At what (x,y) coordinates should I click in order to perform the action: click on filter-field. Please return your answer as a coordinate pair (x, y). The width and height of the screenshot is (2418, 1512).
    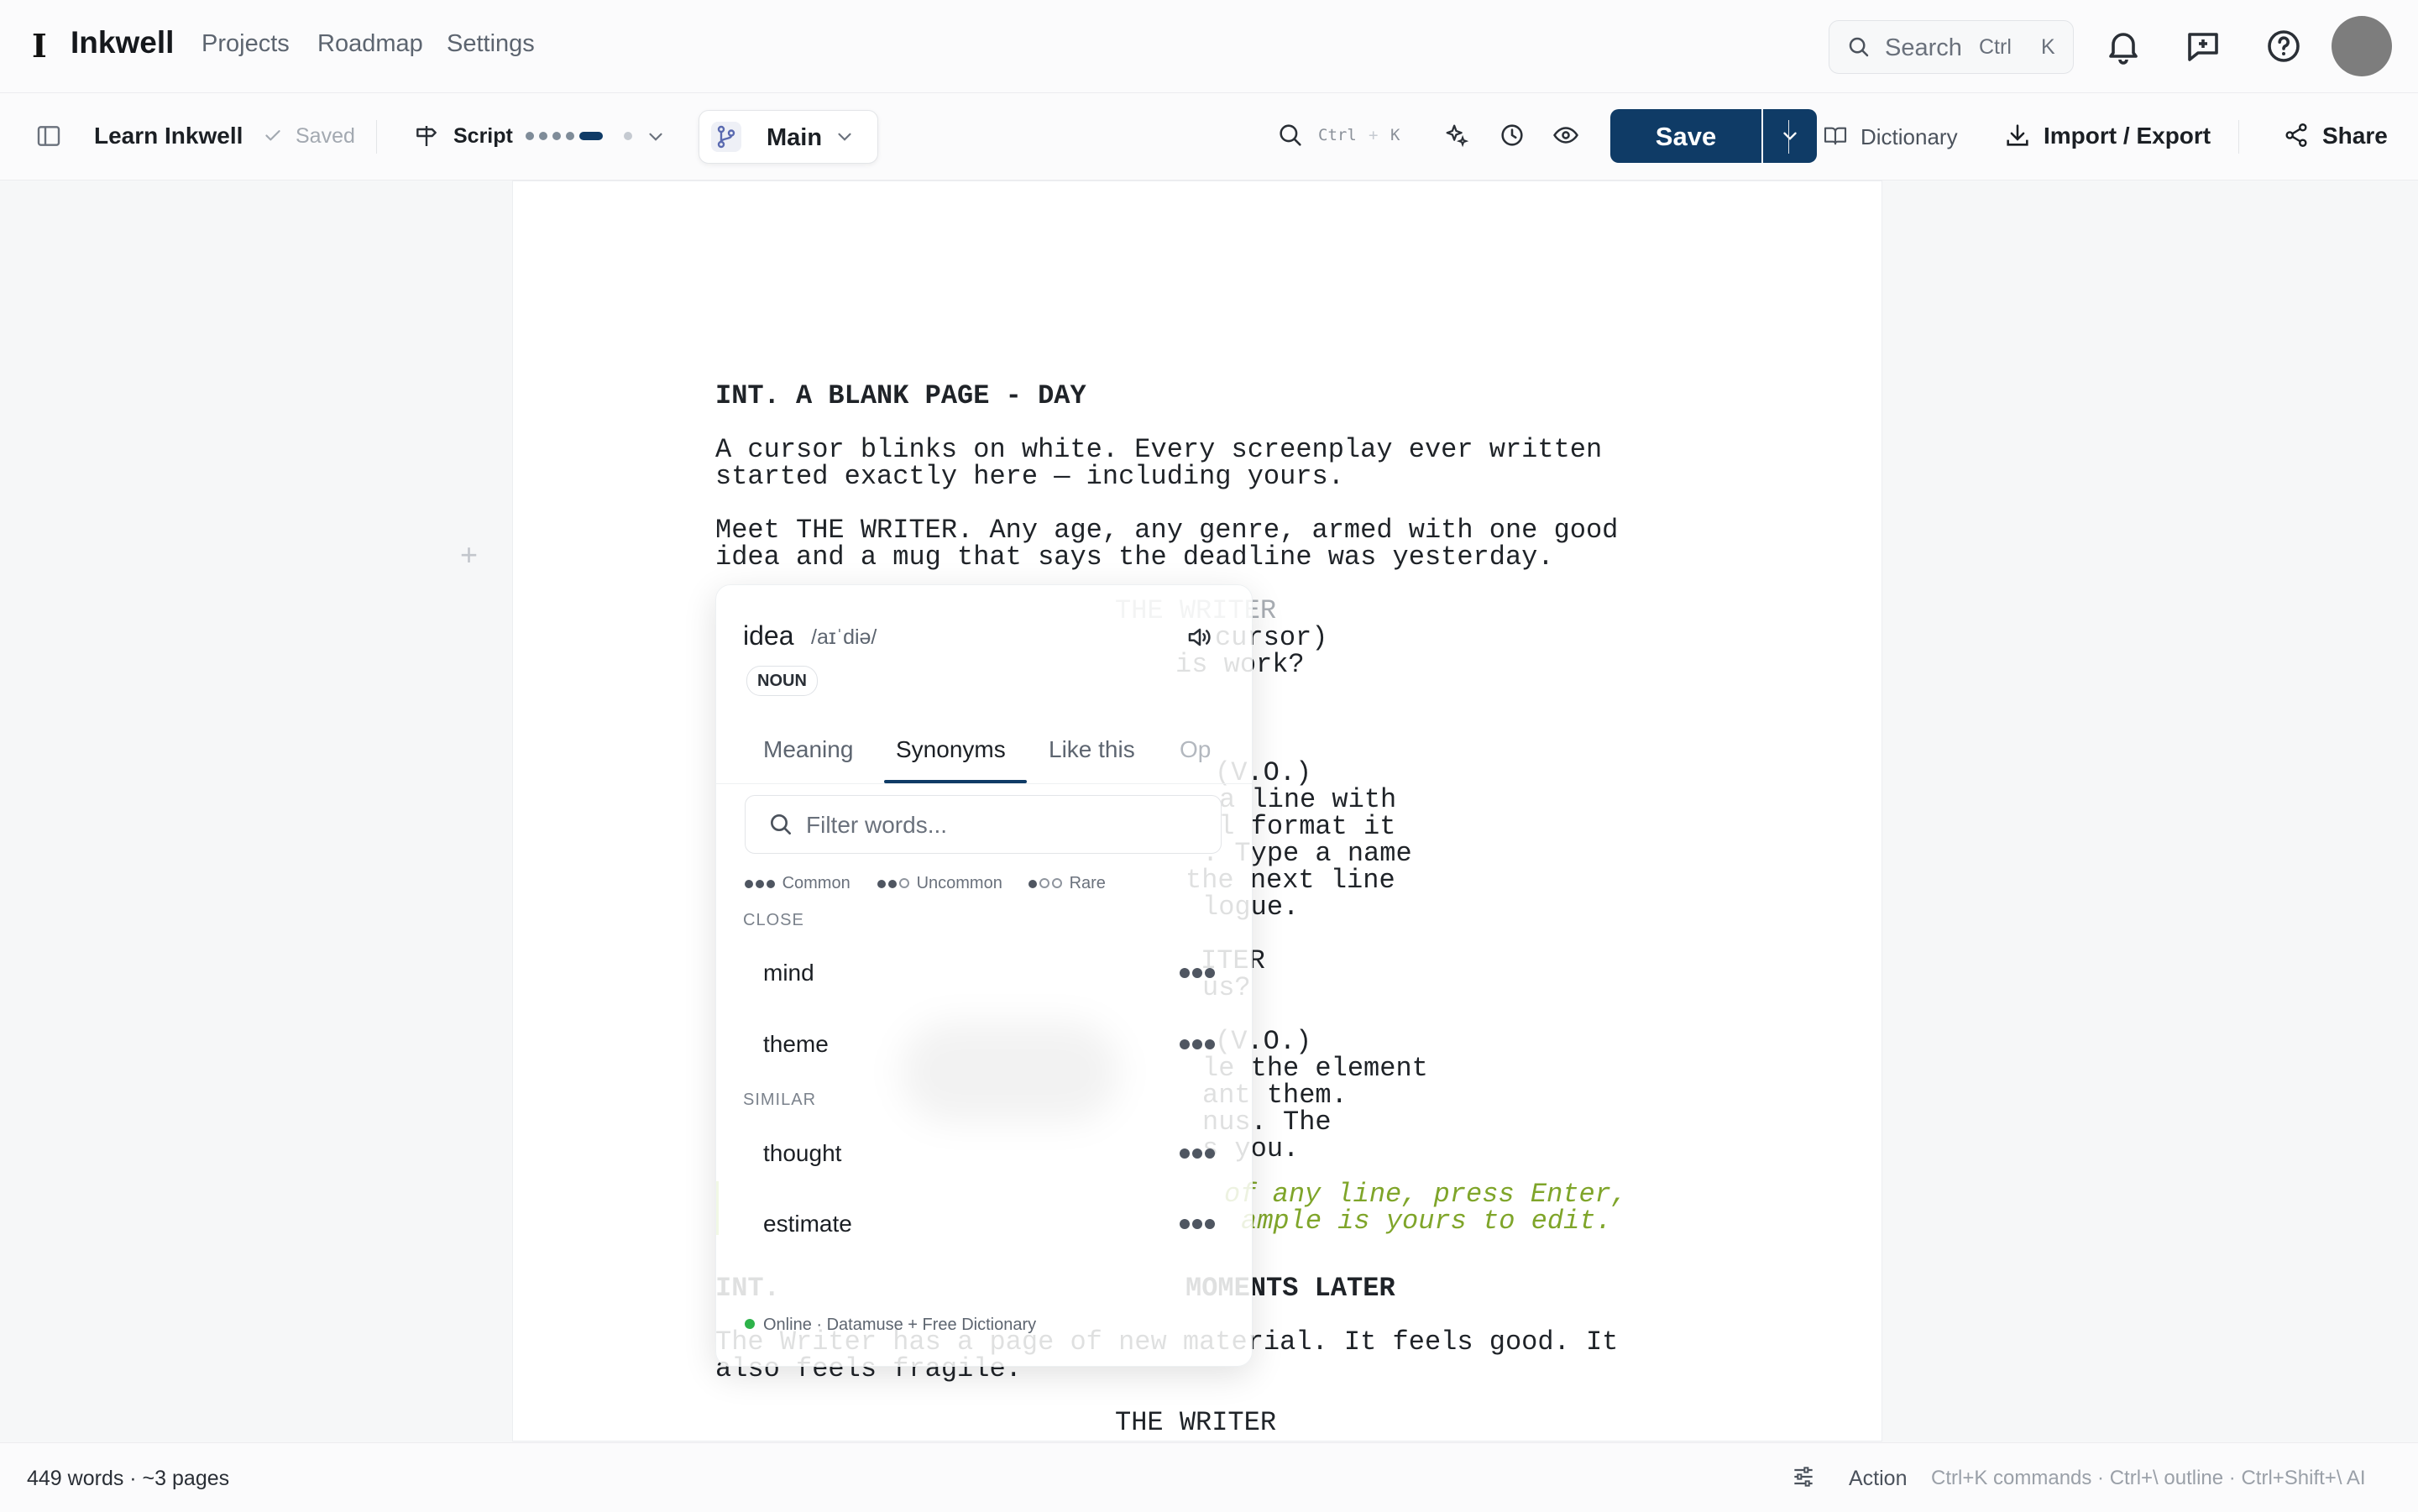
    Looking at the image, I should click on (983, 824).